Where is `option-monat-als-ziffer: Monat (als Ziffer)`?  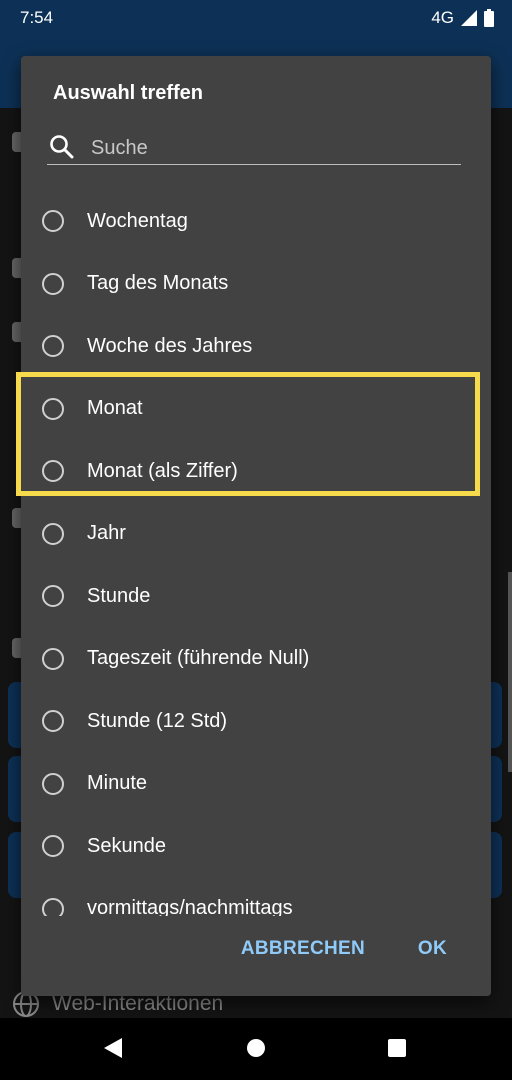
option-monat-als-ziffer: Monat (als Ziffer) is located at coordinates (256, 471).